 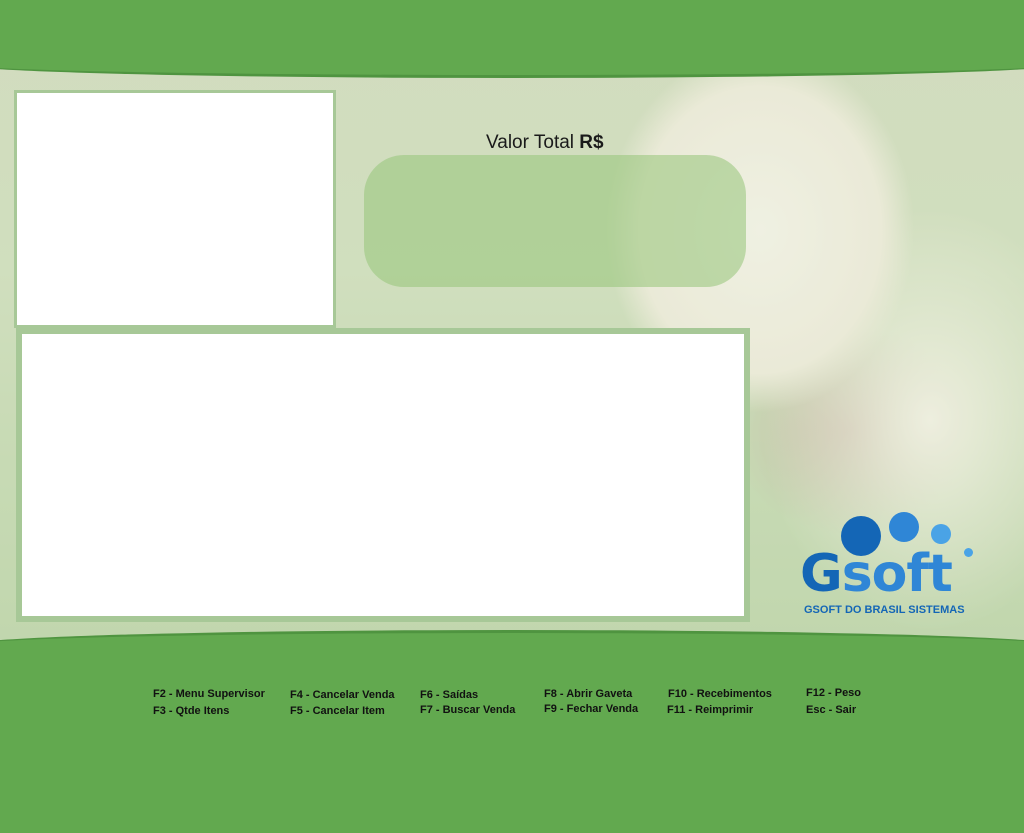 What do you see at coordinates (449, 695) in the screenshot?
I see `shortcut-f6: F6 - Saídas` at bounding box center [449, 695].